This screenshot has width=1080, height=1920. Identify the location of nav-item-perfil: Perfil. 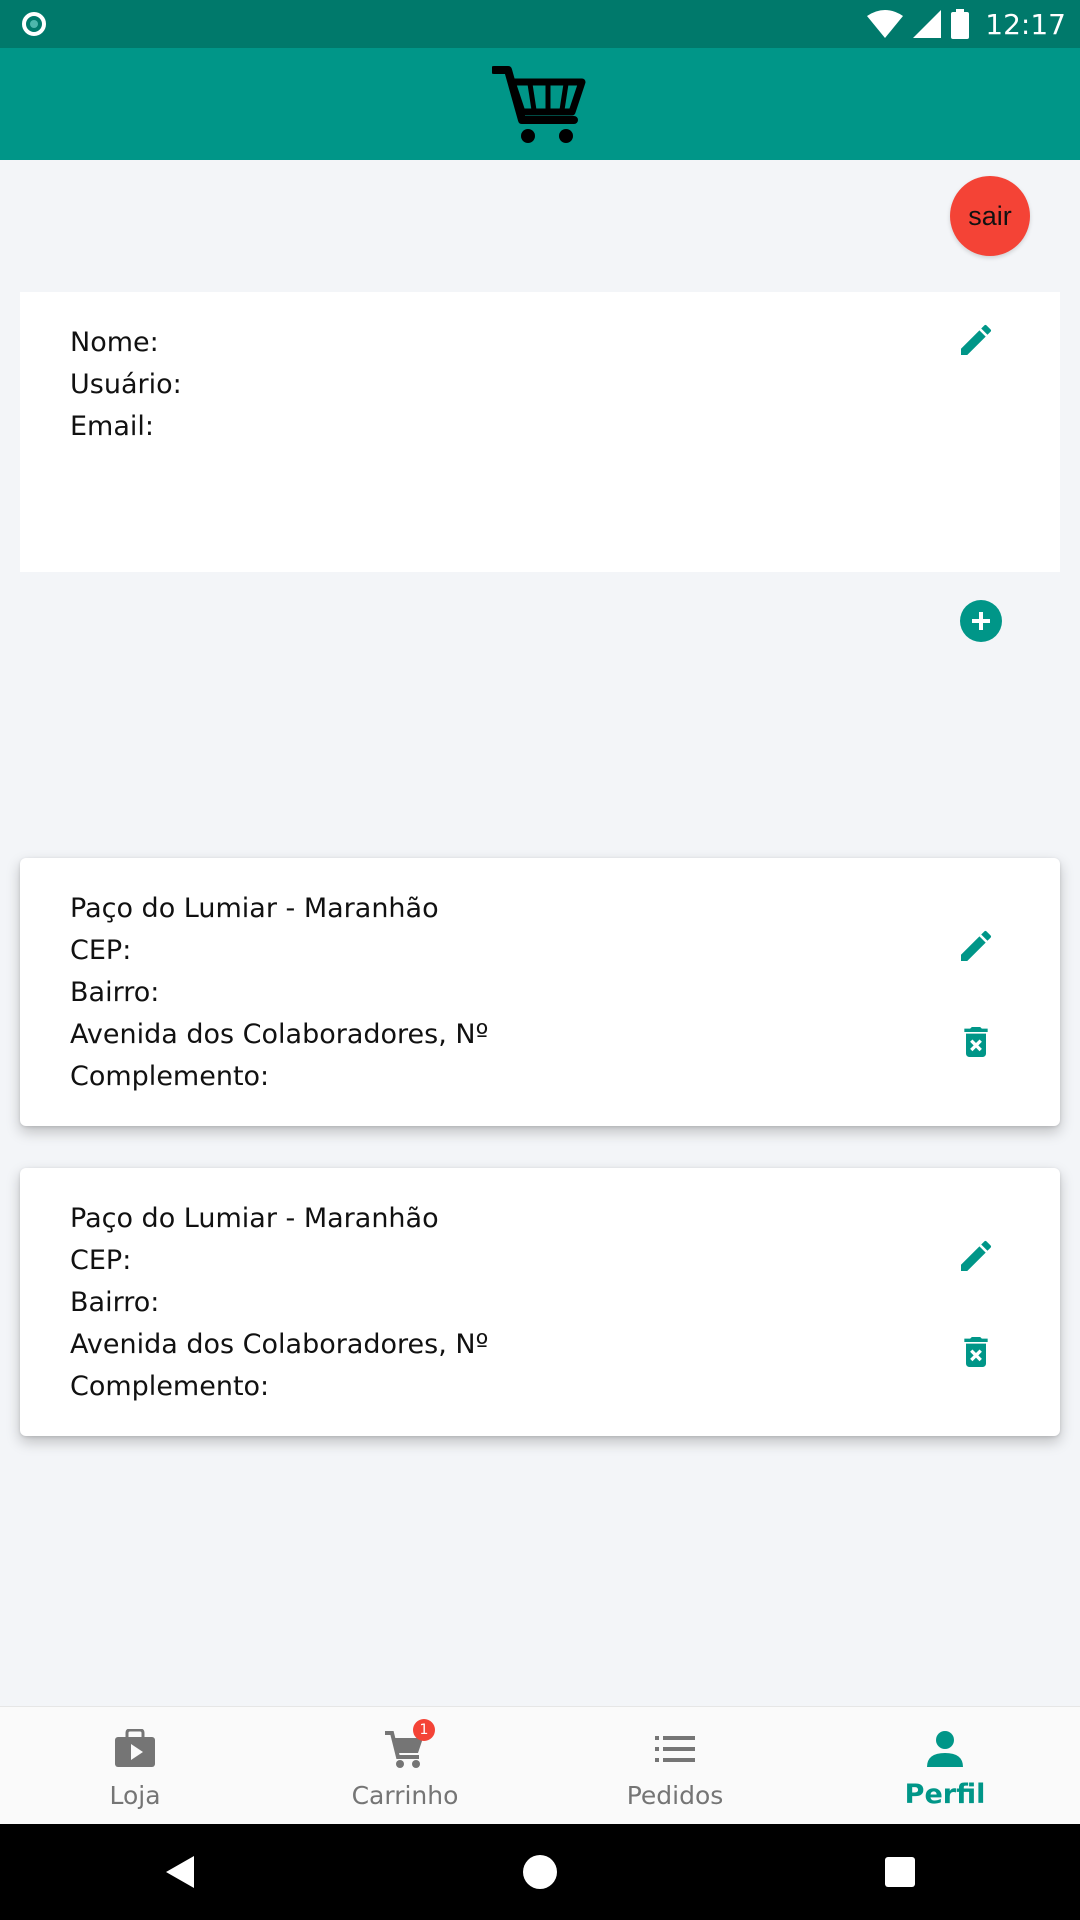
(945, 1766).